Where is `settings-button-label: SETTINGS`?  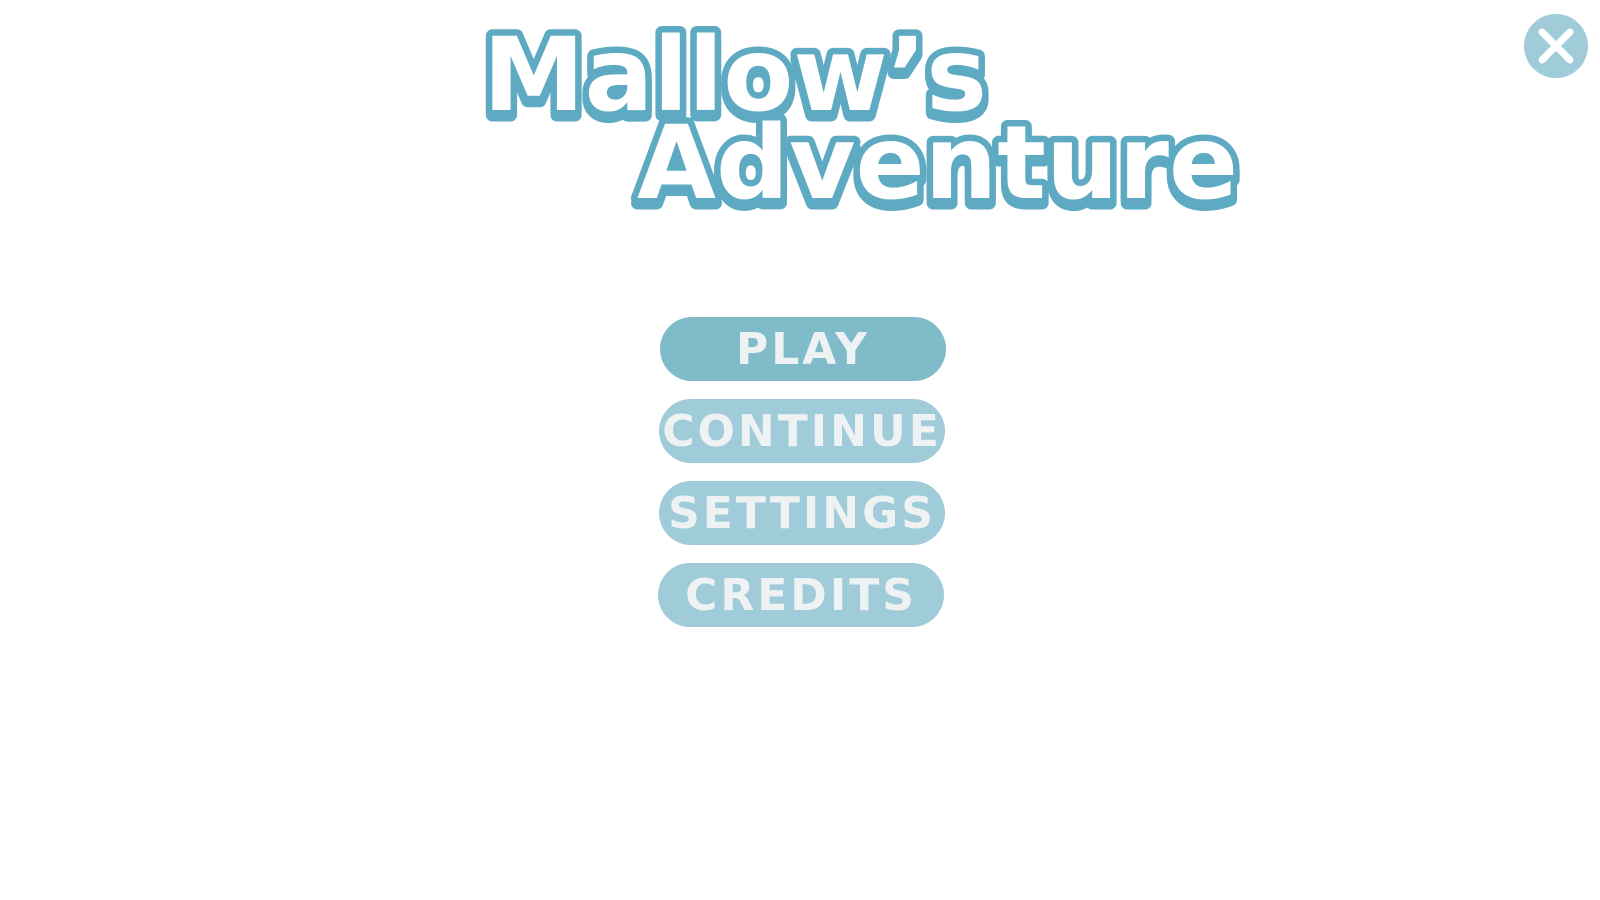
settings-button-label: SETTINGS is located at coordinates (802, 513).